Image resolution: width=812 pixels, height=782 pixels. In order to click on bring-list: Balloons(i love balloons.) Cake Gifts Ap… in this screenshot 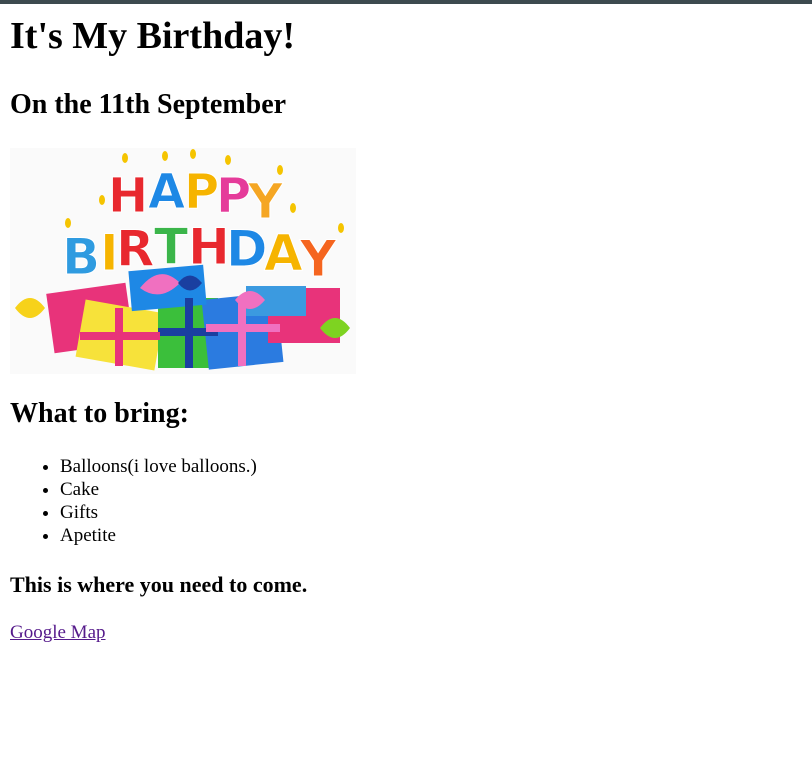, I will do `click(133, 501)`.